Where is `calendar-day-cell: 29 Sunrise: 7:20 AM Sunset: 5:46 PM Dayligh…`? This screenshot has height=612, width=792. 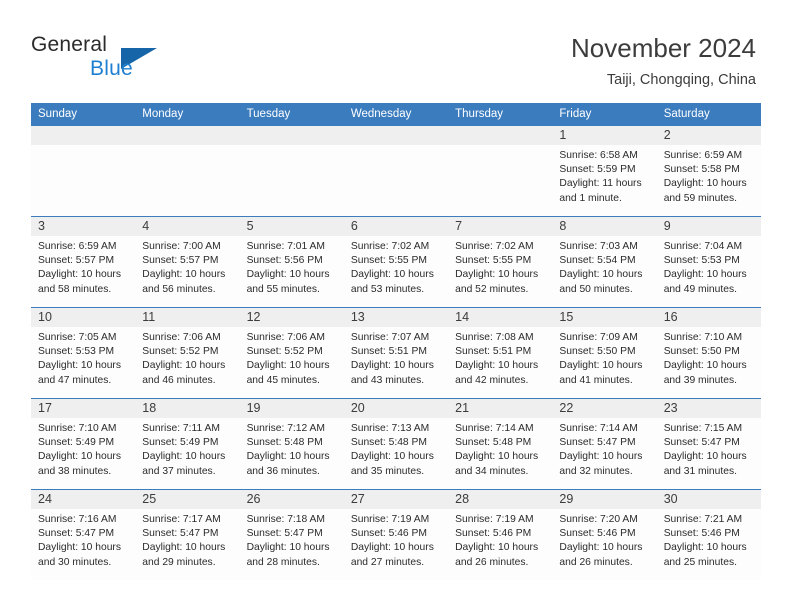
calendar-day-cell: 29 Sunrise: 7:20 AM Sunset: 5:46 PM Dayligh… is located at coordinates (604, 534).